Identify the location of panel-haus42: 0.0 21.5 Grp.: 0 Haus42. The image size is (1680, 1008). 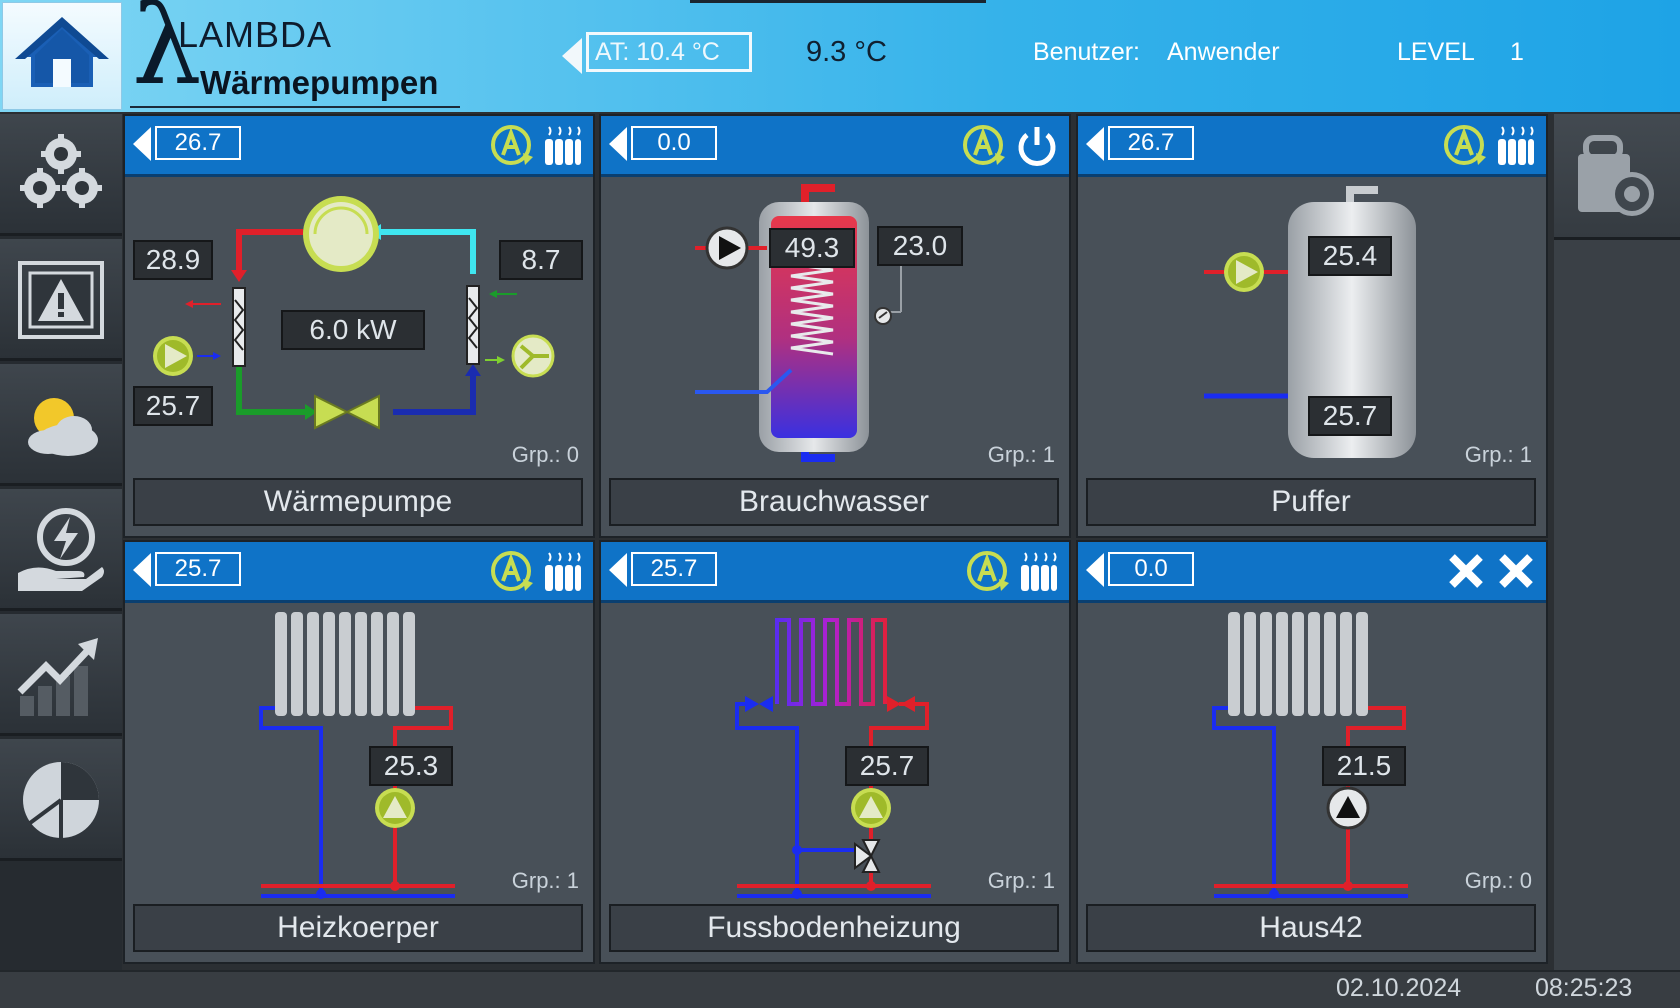
(1312, 752).